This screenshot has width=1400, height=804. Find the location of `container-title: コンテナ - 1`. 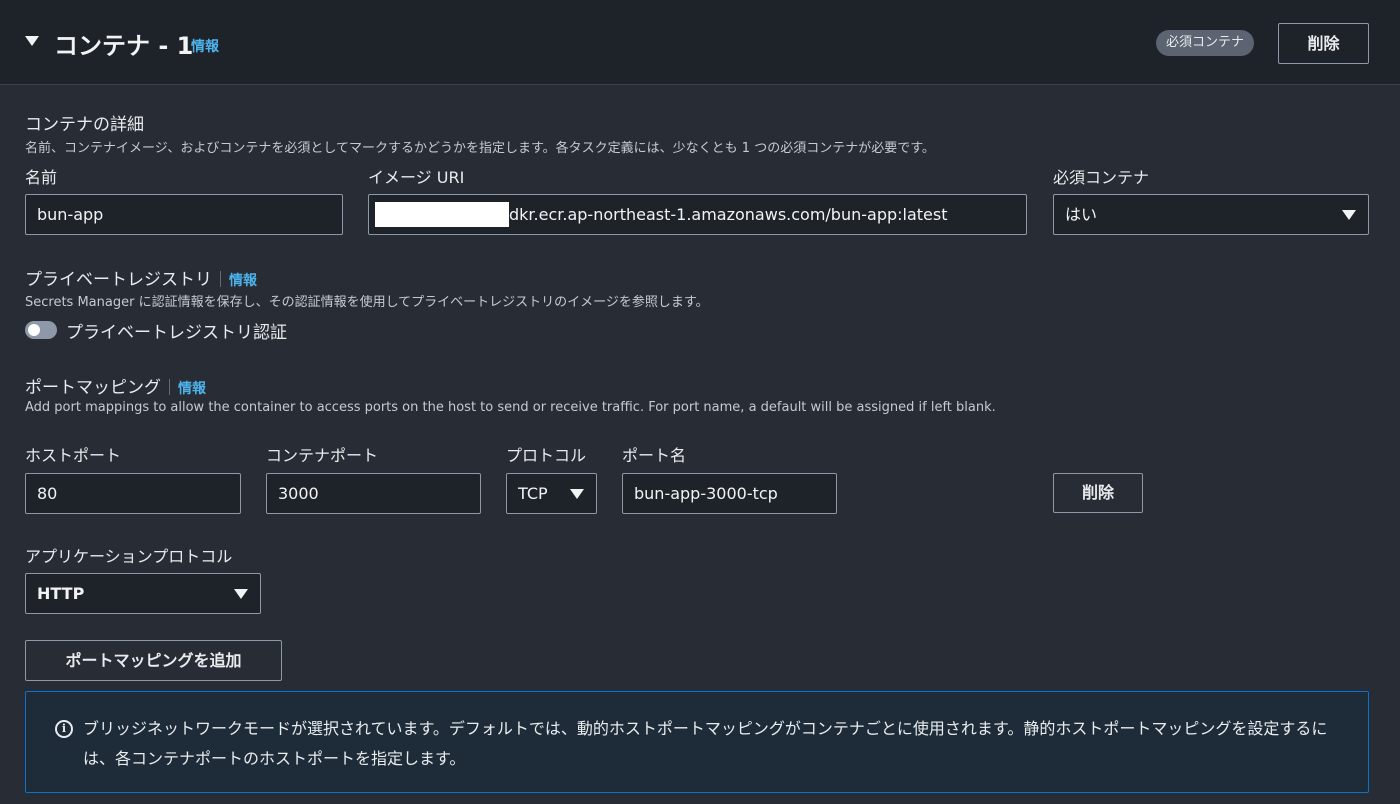

container-title: コンテナ - 1 is located at coordinates (123, 43).